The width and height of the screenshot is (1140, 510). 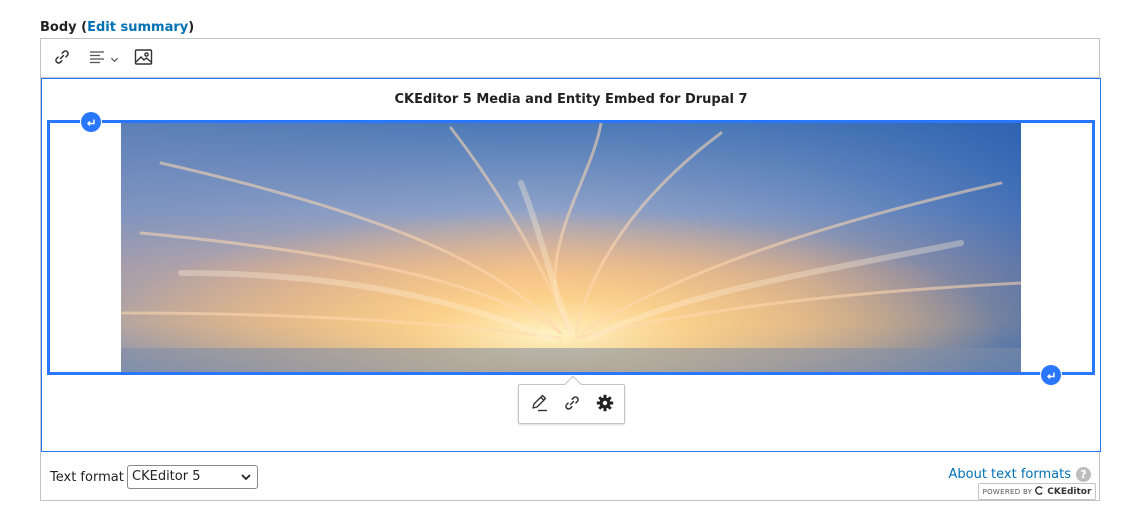 I want to click on link-button, so click(x=62, y=58).